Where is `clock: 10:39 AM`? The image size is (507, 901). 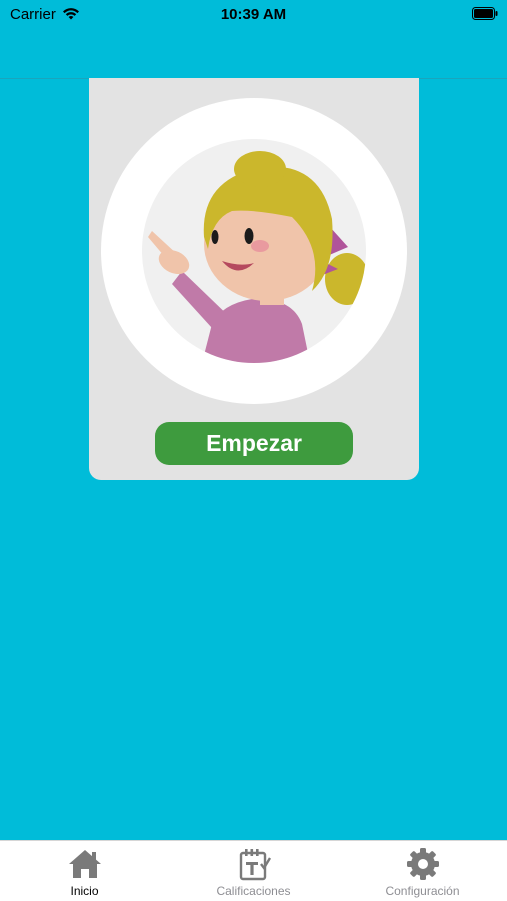 clock: 10:39 AM is located at coordinates (253, 14).